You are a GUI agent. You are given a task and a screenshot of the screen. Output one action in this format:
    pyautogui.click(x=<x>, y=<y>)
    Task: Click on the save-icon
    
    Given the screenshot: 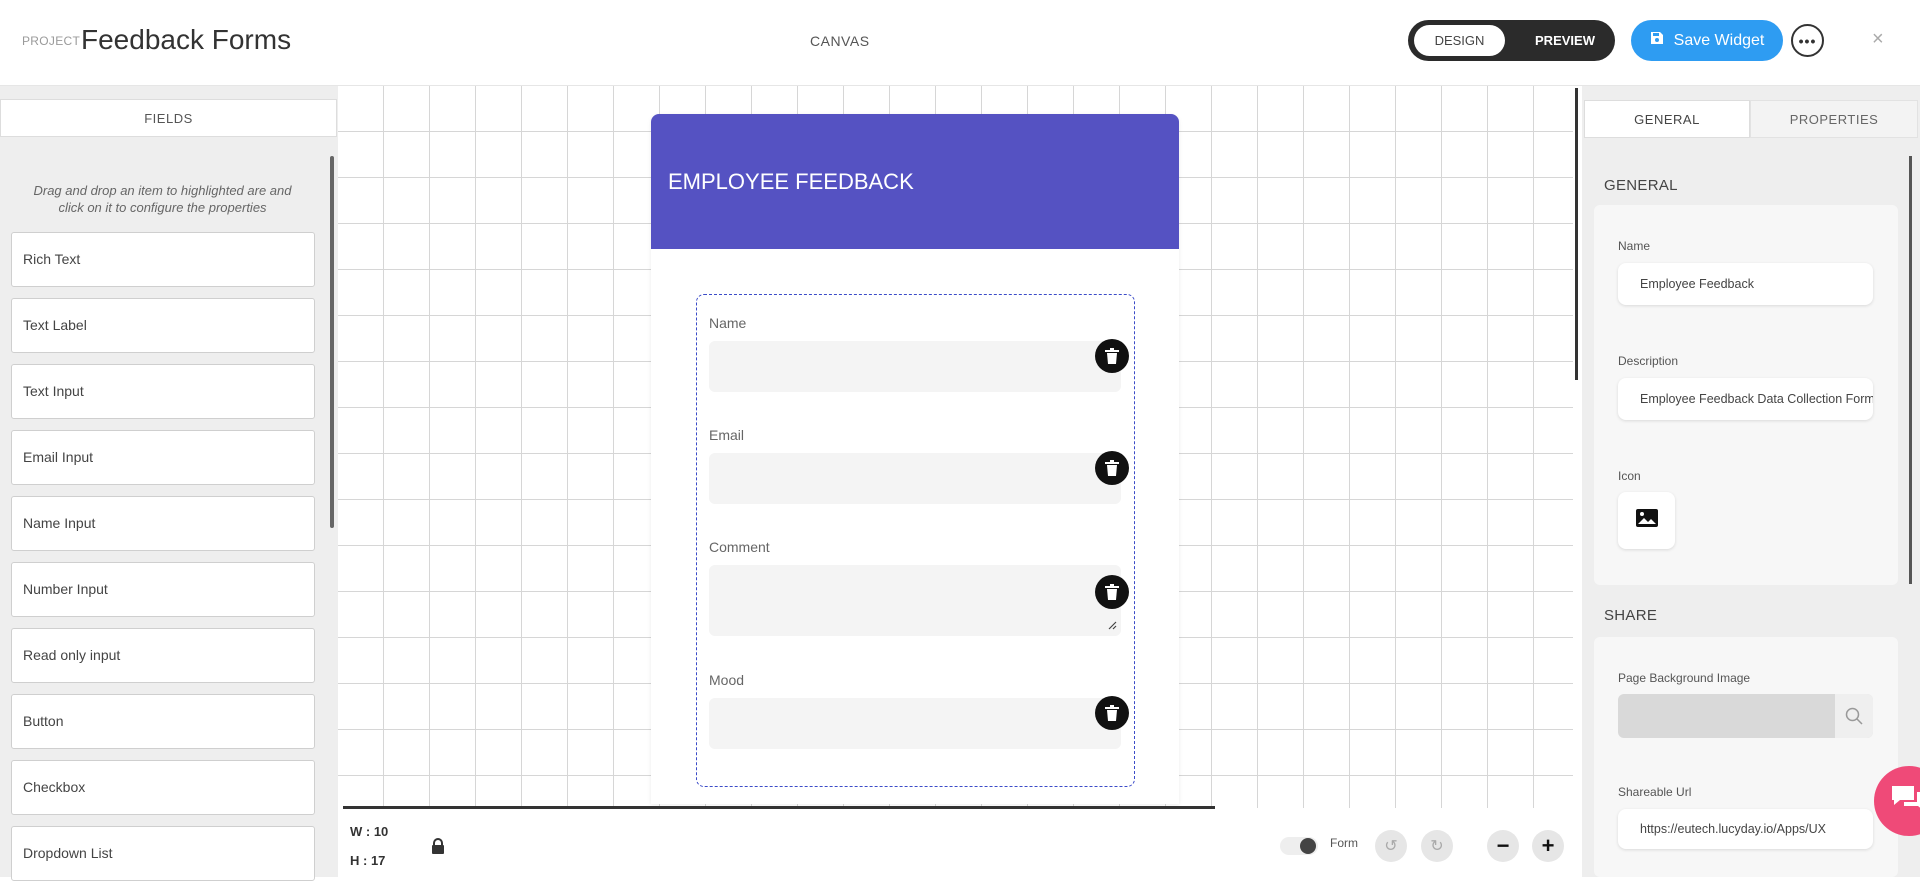 What is the action you would take?
    pyautogui.click(x=1657, y=40)
    